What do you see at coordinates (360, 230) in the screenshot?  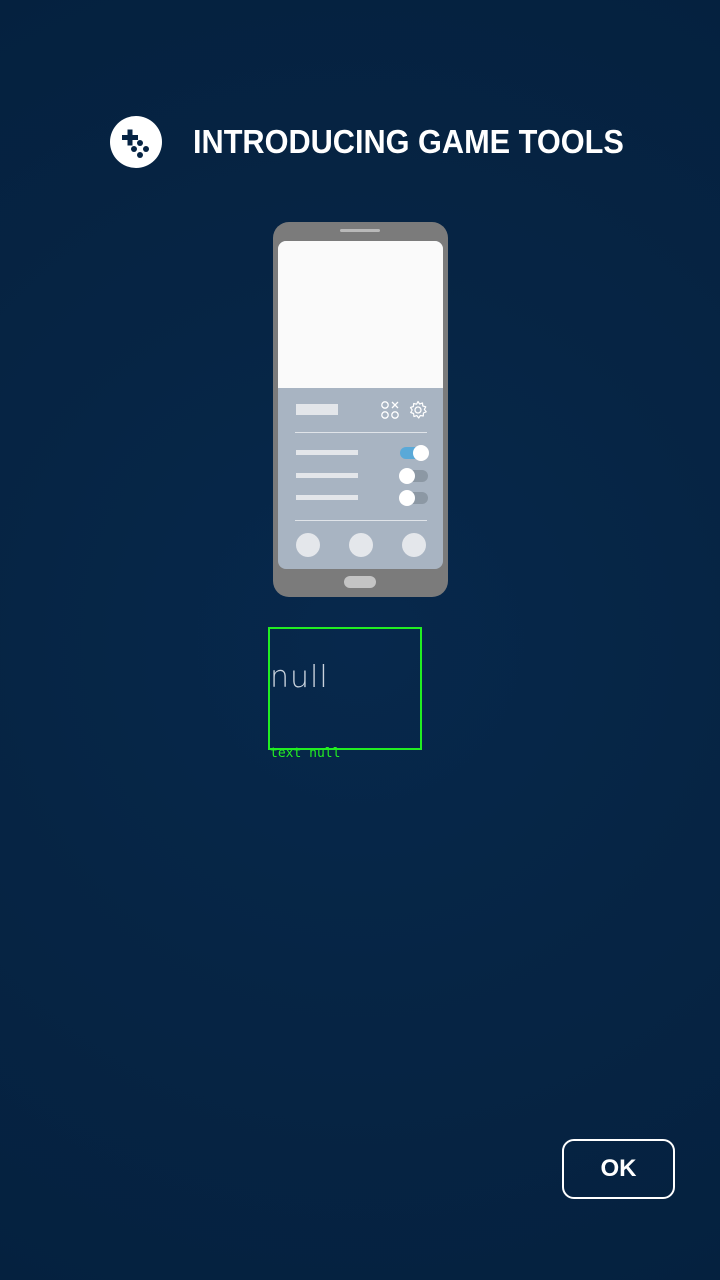 I see `phone-speaker` at bounding box center [360, 230].